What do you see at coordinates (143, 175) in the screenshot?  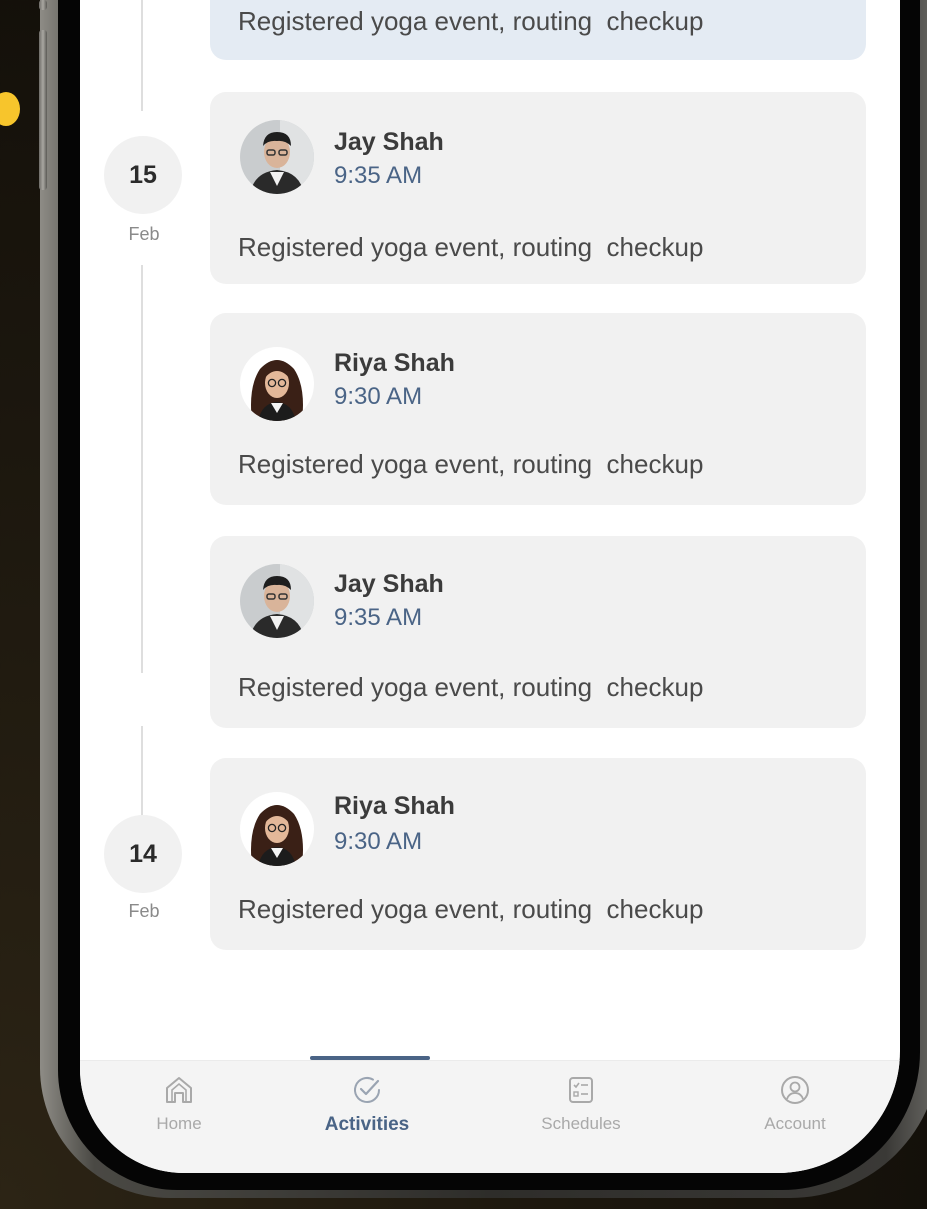 I see `date-day: 15` at bounding box center [143, 175].